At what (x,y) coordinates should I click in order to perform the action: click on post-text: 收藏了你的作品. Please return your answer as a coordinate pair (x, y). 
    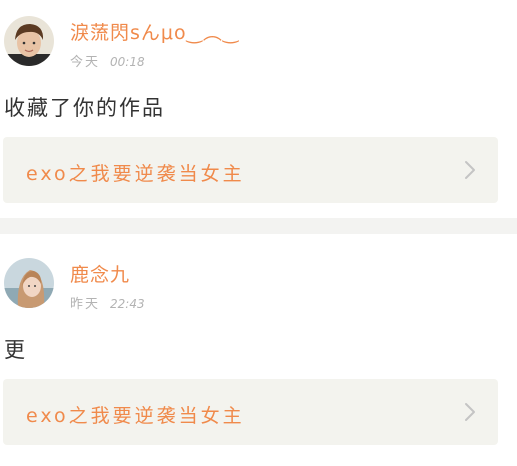
    Looking at the image, I should click on (84, 108).